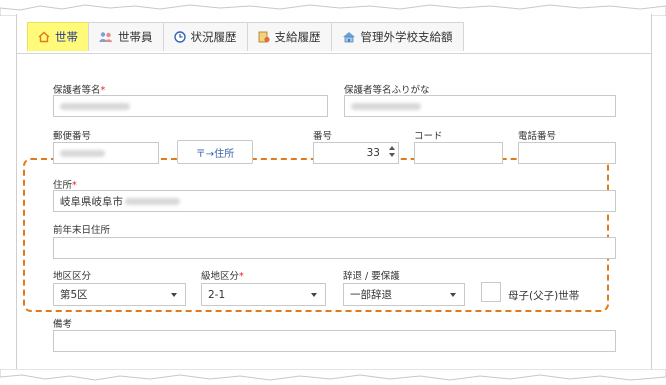 This screenshot has height=385, width=666. Describe the element at coordinates (371, 295) in the screenshot. I see `withdrawal-value: 一部辞退` at that location.